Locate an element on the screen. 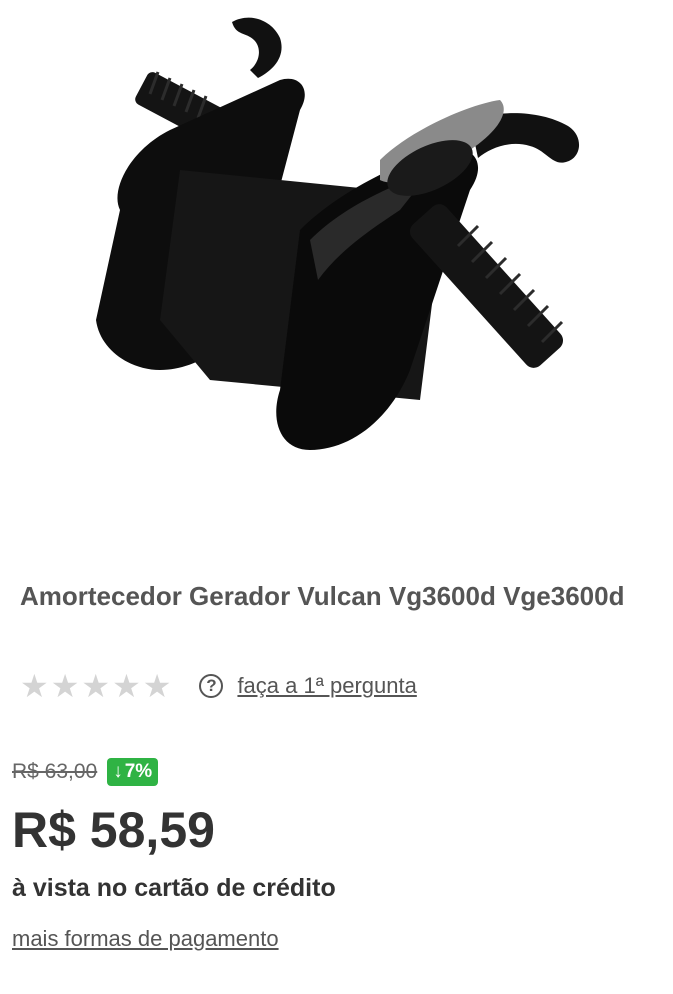 Image resolution: width=673 pixels, height=994 pixels. question-icon: ? is located at coordinates (211, 686).